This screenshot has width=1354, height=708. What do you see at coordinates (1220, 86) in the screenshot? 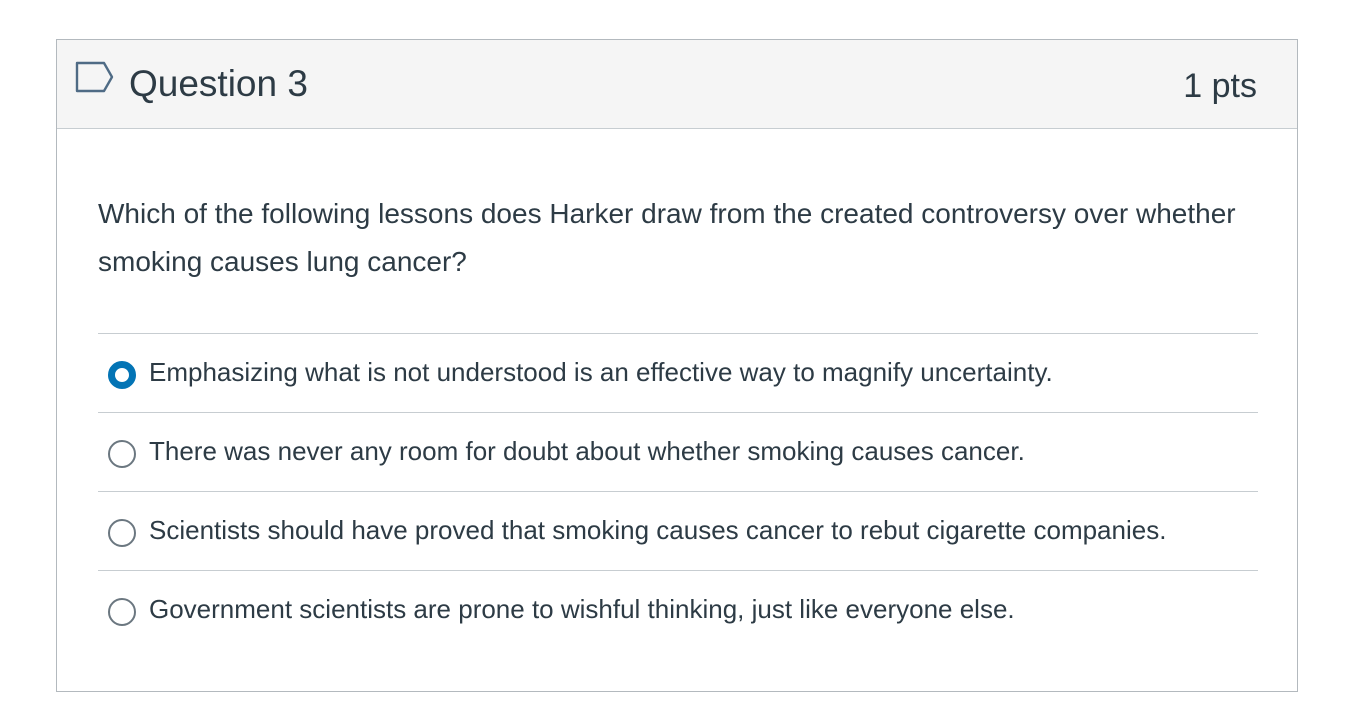
I see `question-points: 1 pts` at bounding box center [1220, 86].